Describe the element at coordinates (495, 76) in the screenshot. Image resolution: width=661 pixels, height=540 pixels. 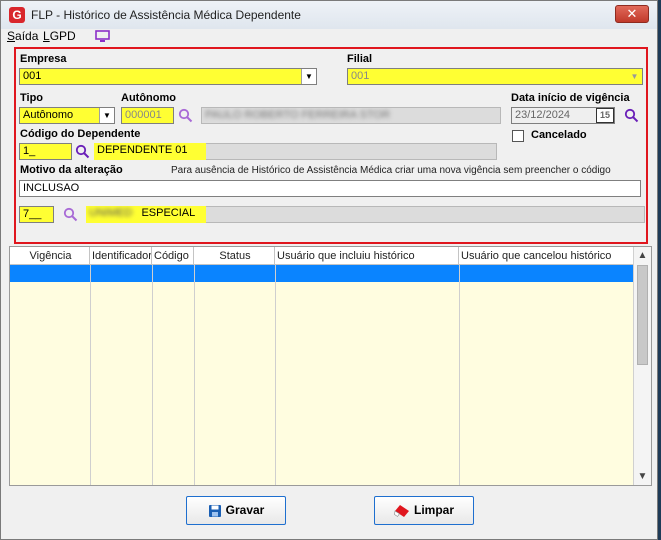
I see `filial-select: 001 ▼` at that location.